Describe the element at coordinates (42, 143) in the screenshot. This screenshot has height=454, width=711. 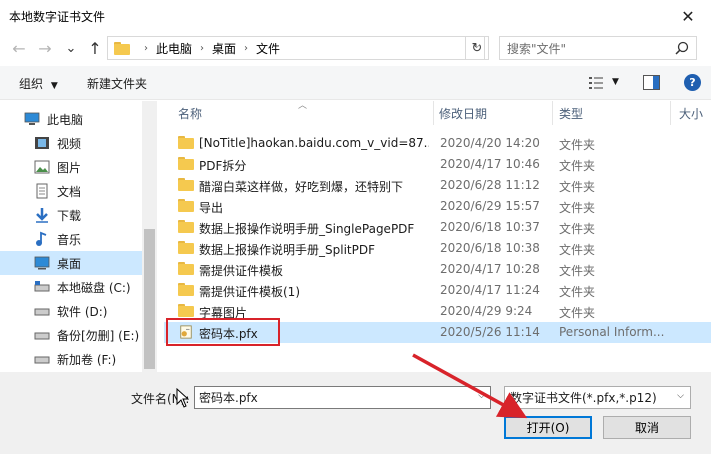
I see `video-icon` at that location.